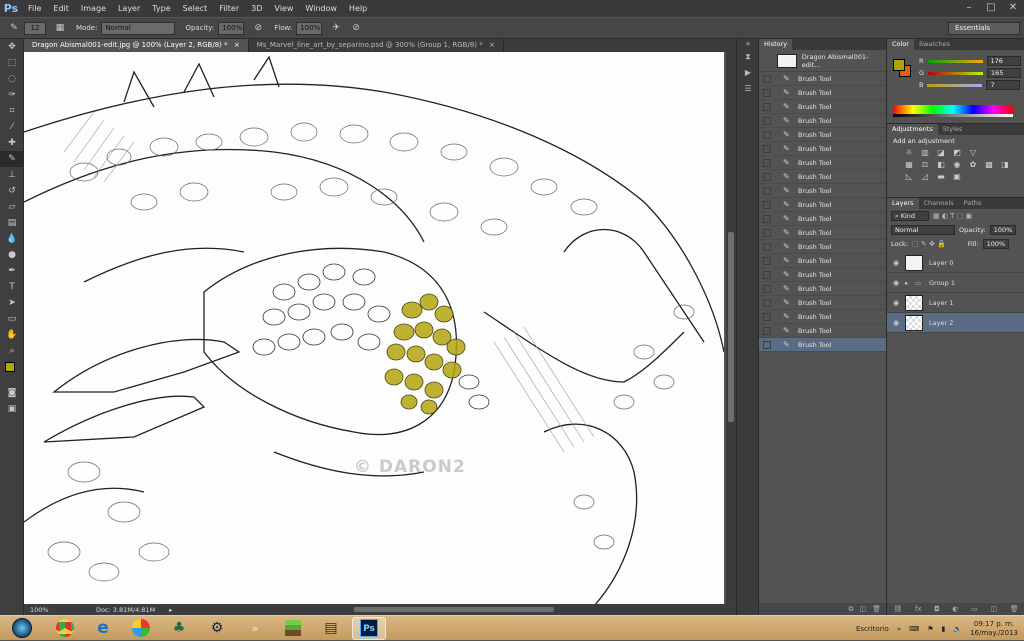  I want to click on keyboard-icon: ⌨, so click(914, 629).